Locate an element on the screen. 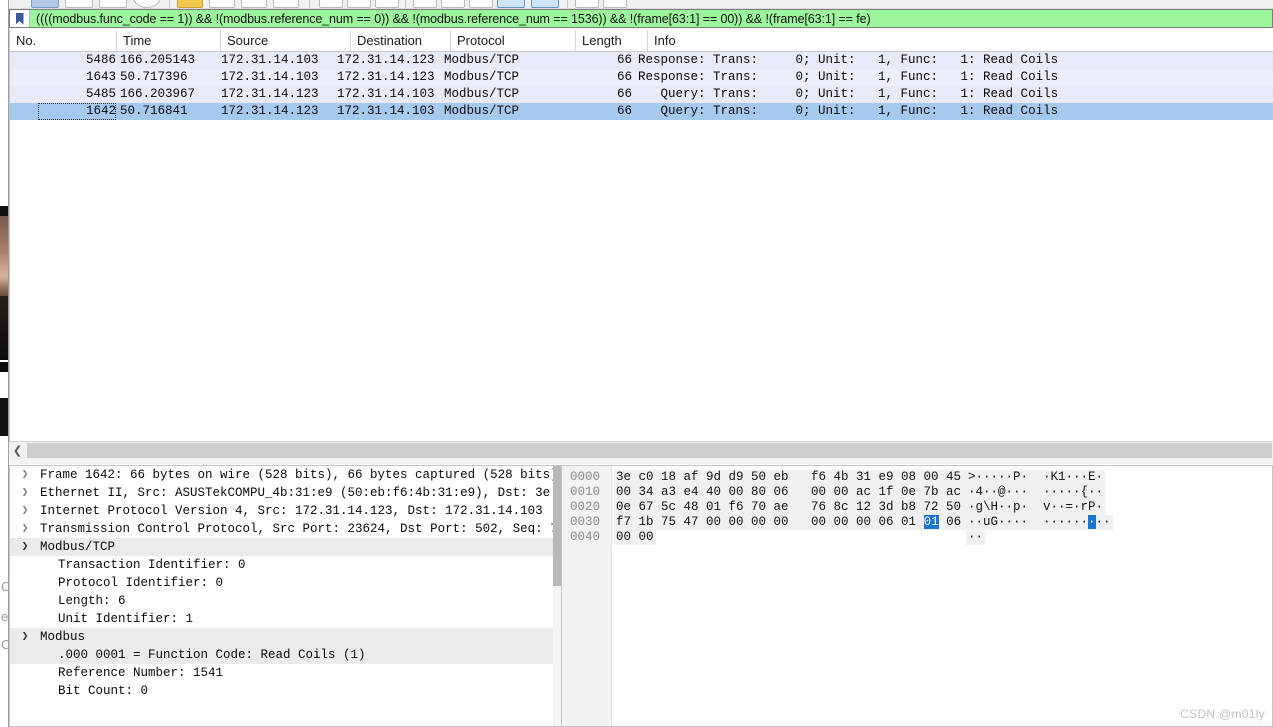 The height and width of the screenshot is (727, 1273). reload-file-icon is located at coordinates (286, 4).